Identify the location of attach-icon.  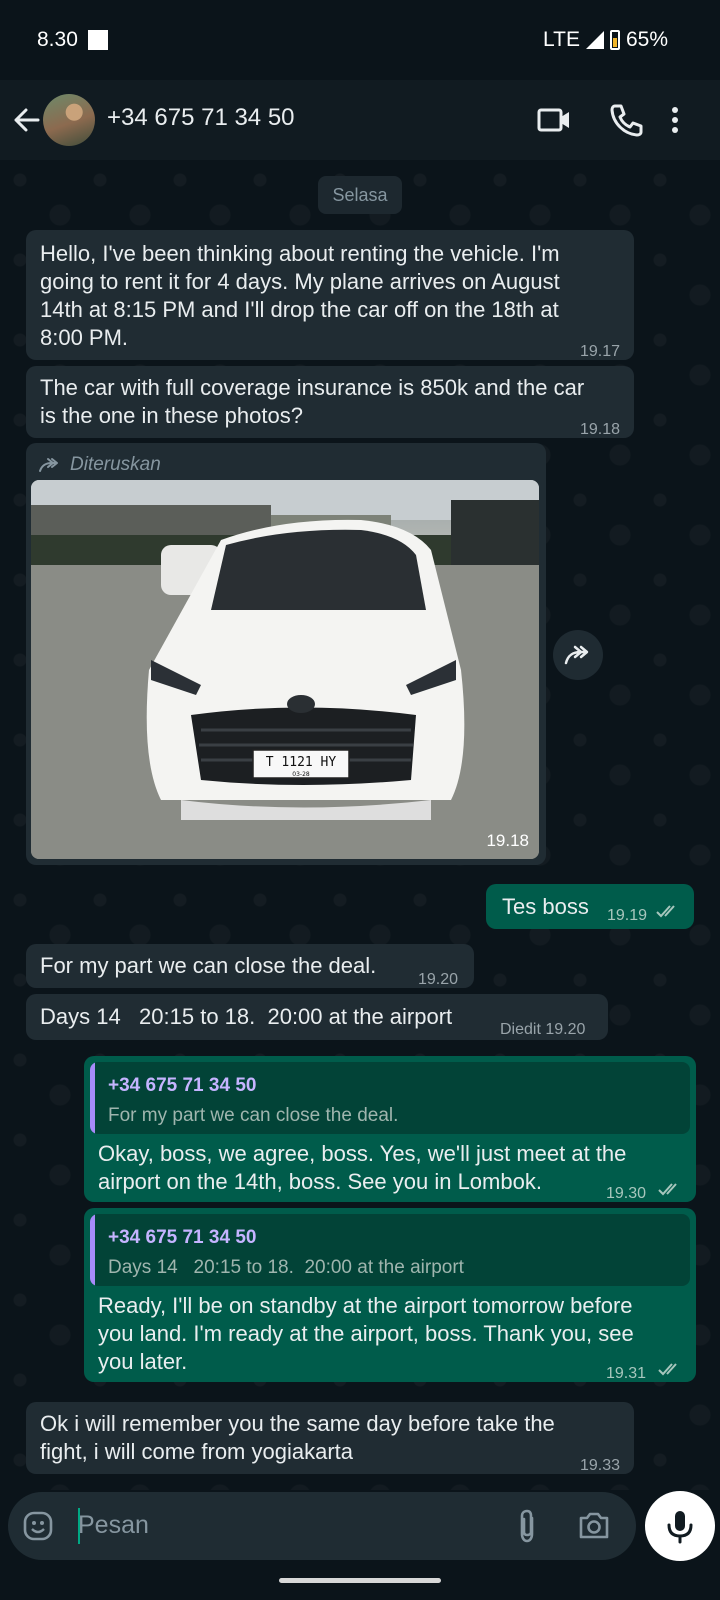
(527, 1526).